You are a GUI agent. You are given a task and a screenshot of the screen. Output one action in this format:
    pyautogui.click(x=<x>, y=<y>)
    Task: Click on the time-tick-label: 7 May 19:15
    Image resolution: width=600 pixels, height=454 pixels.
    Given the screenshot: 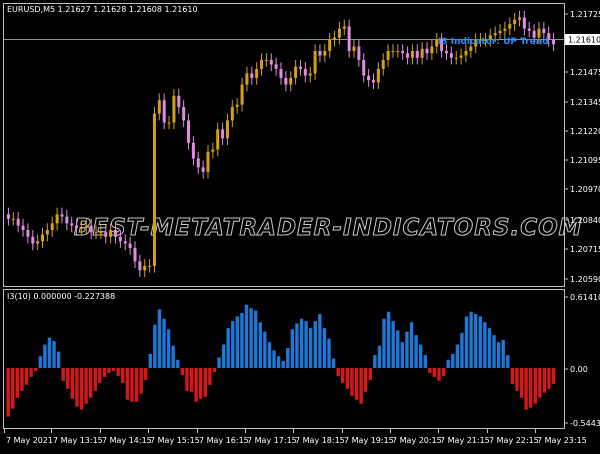 What is the action you would take?
    pyautogui.click(x=369, y=440)
    